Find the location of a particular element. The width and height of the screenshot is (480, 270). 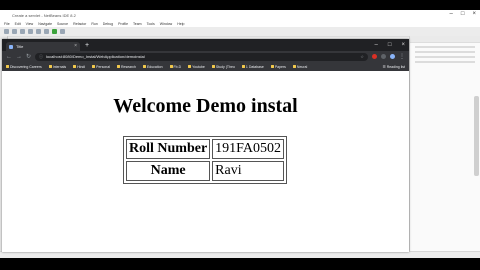

menu-help: Help is located at coordinates (180, 24).